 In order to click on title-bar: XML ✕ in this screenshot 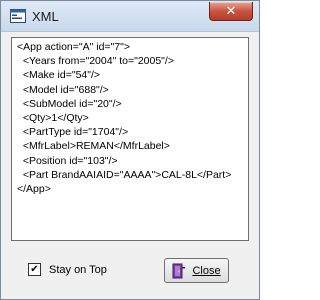, I will do `click(130, 16)`.